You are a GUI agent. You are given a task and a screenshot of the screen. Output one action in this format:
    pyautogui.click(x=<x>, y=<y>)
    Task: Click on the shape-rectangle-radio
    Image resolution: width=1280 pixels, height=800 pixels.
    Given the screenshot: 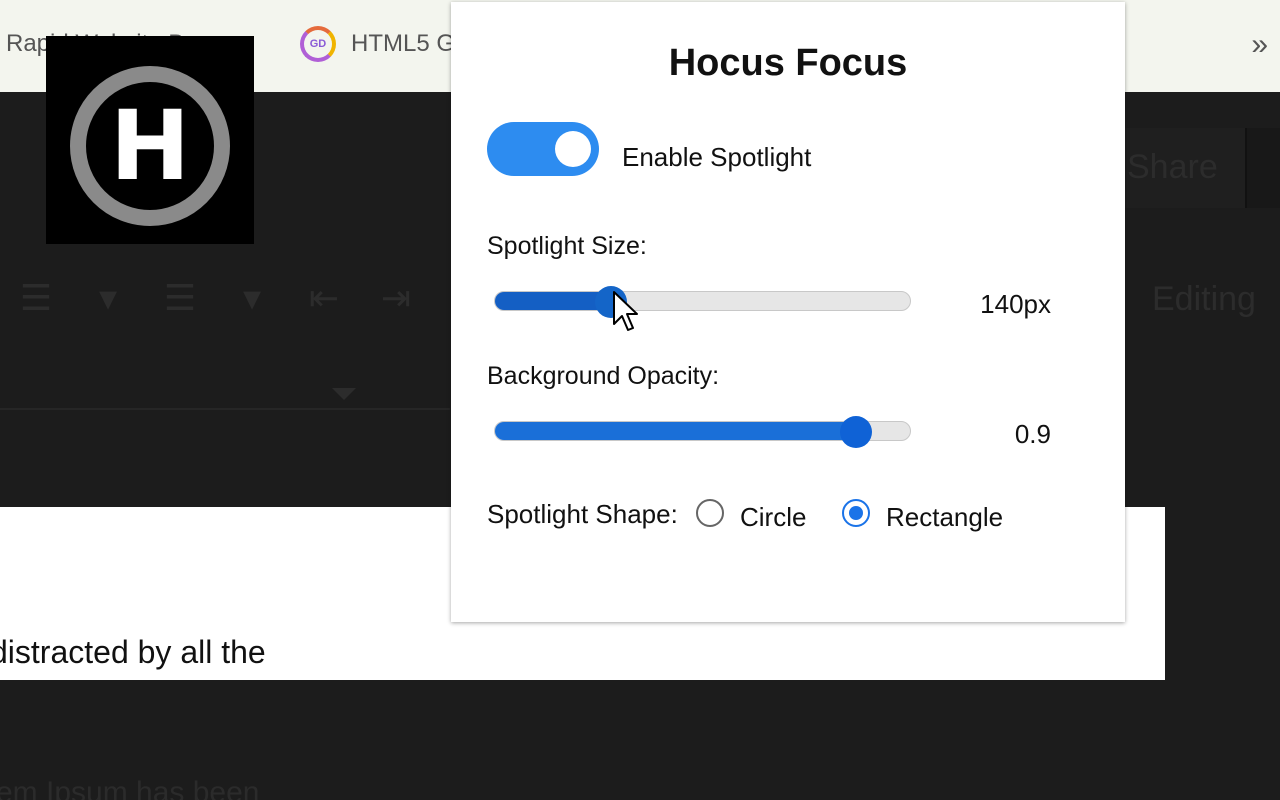 What is the action you would take?
    pyautogui.click(x=856, y=513)
    